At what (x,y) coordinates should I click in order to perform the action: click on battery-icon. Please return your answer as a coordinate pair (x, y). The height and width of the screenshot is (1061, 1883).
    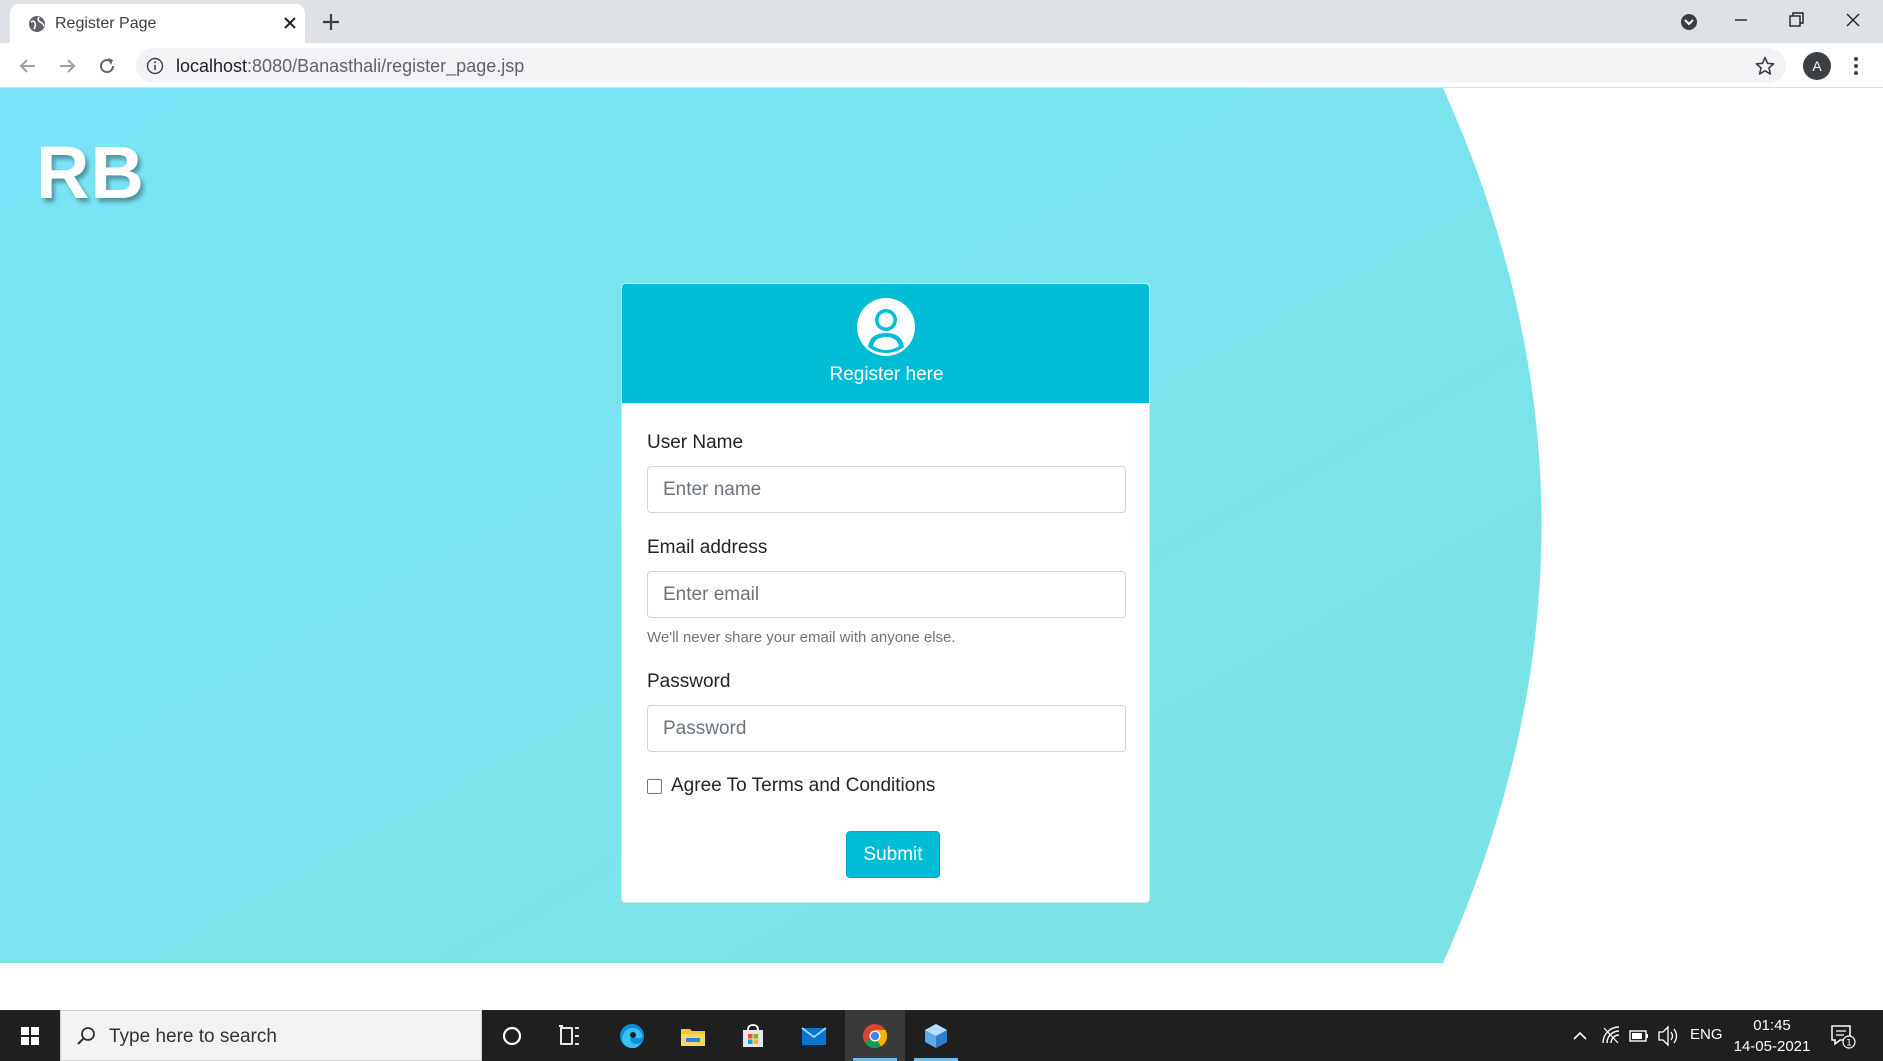
    Looking at the image, I should click on (1639, 1035).